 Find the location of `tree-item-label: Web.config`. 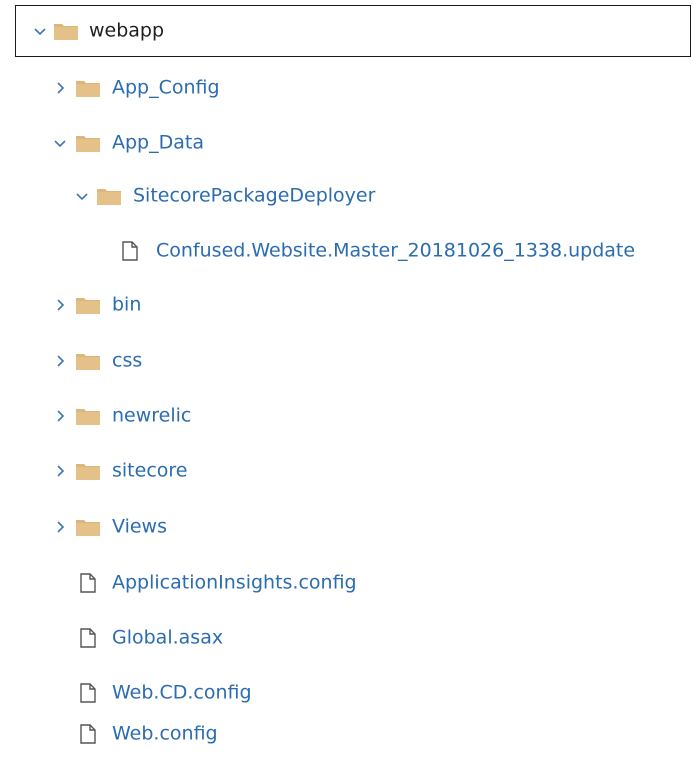

tree-item-label: Web.config is located at coordinates (165, 733).